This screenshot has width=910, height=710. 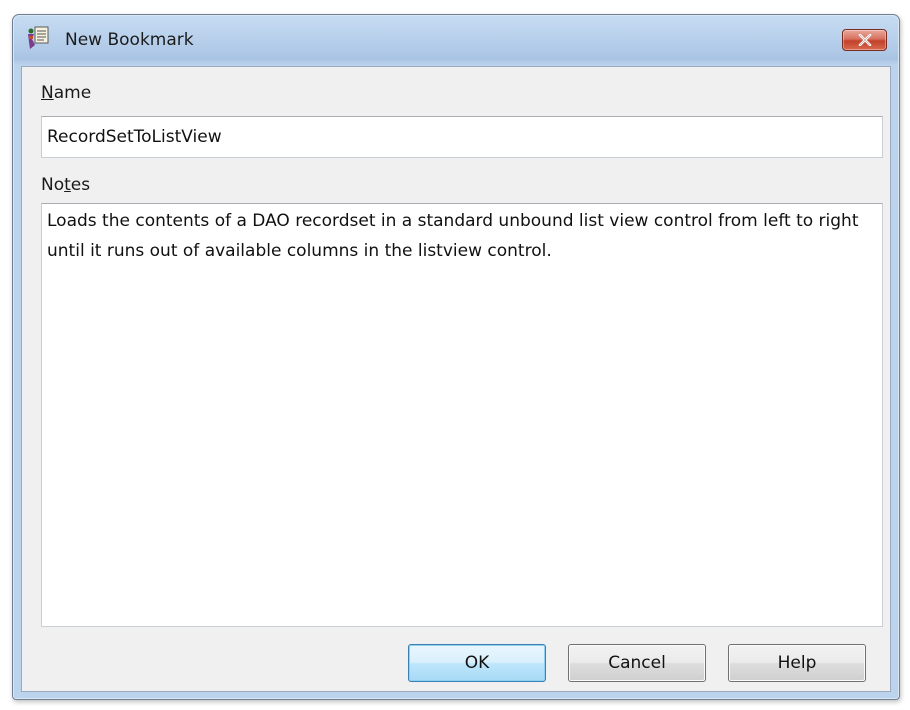 I want to click on name-label-accesskey: N, so click(x=47, y=93).